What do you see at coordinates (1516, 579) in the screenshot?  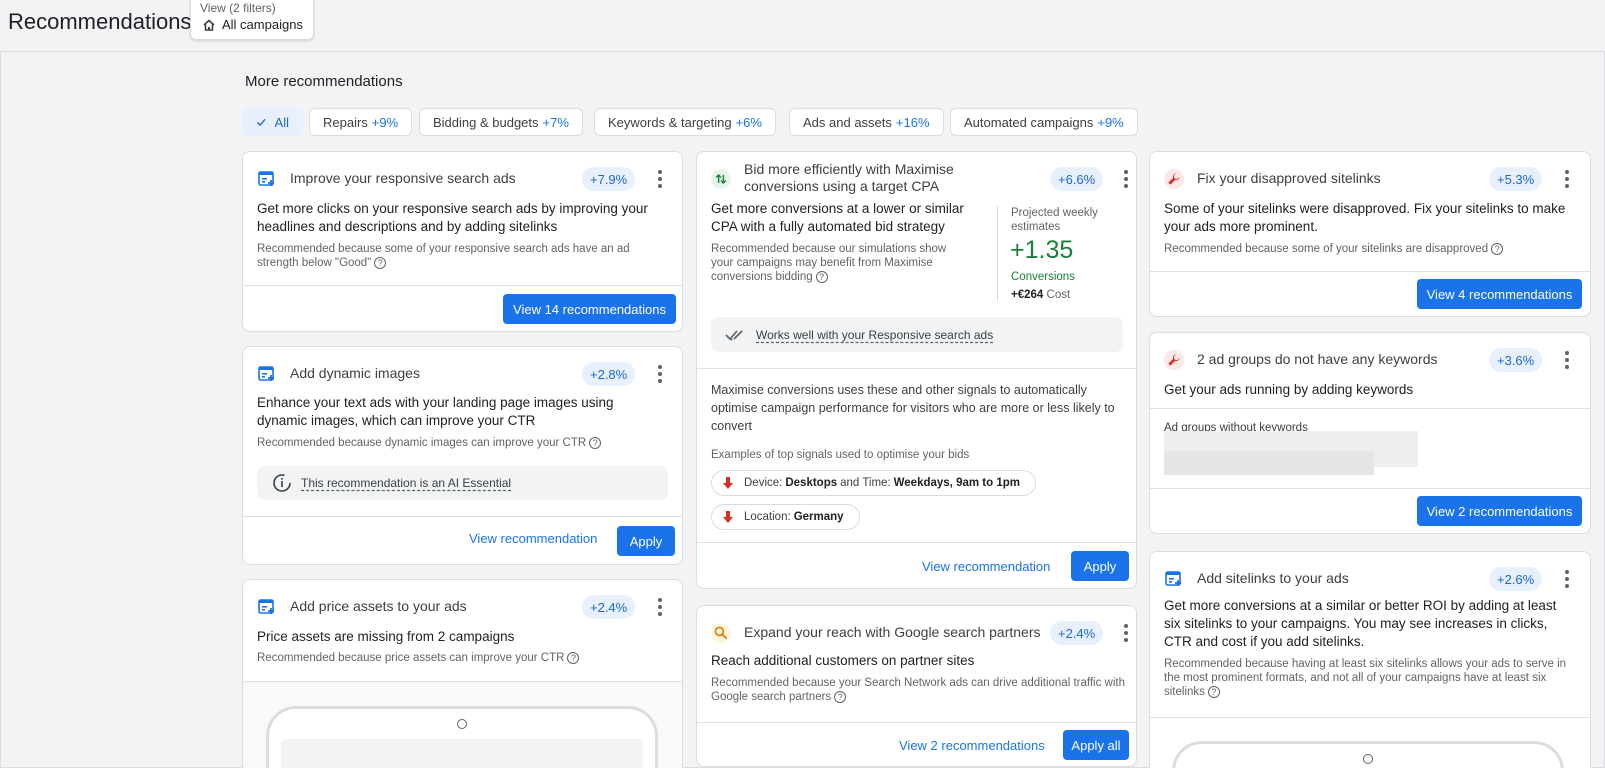 I see `uplift-badge: +2.6%` at bounding box center [1516, 579].